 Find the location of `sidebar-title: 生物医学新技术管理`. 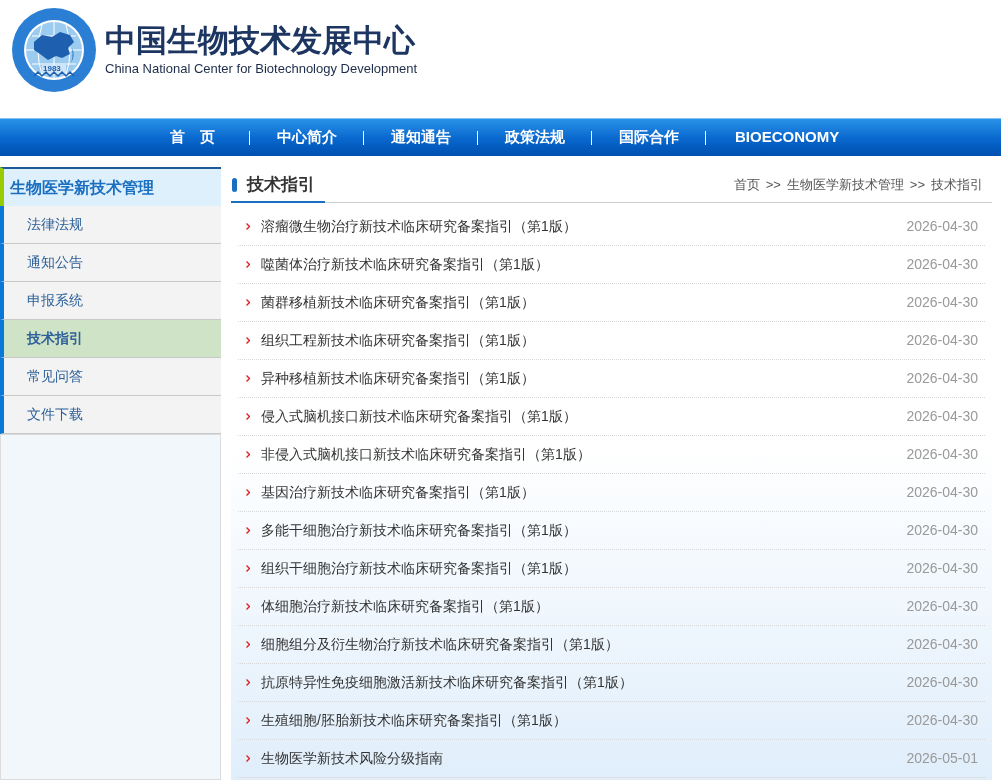

sidebar-title: 生物医学新技术管理 is located at coordinates (82, 187).